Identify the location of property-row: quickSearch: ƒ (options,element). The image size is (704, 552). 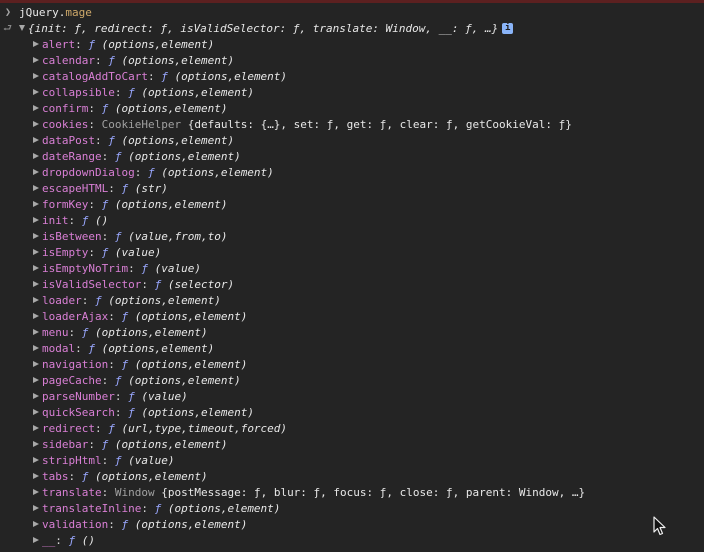
(352, 413).